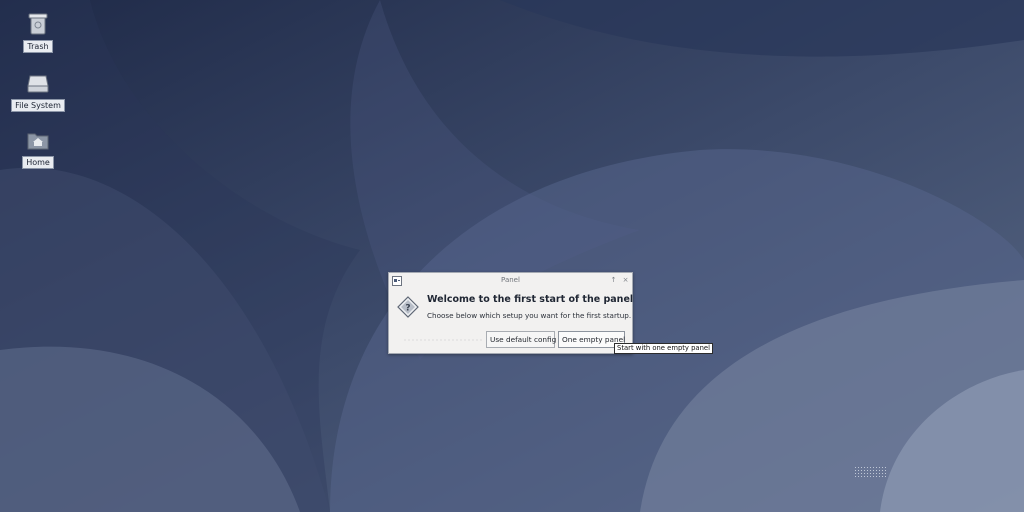 The height and width of the screenshot is (512, 1024). I want to click on desktop-icon-file-system: File System, so click(38, 91).